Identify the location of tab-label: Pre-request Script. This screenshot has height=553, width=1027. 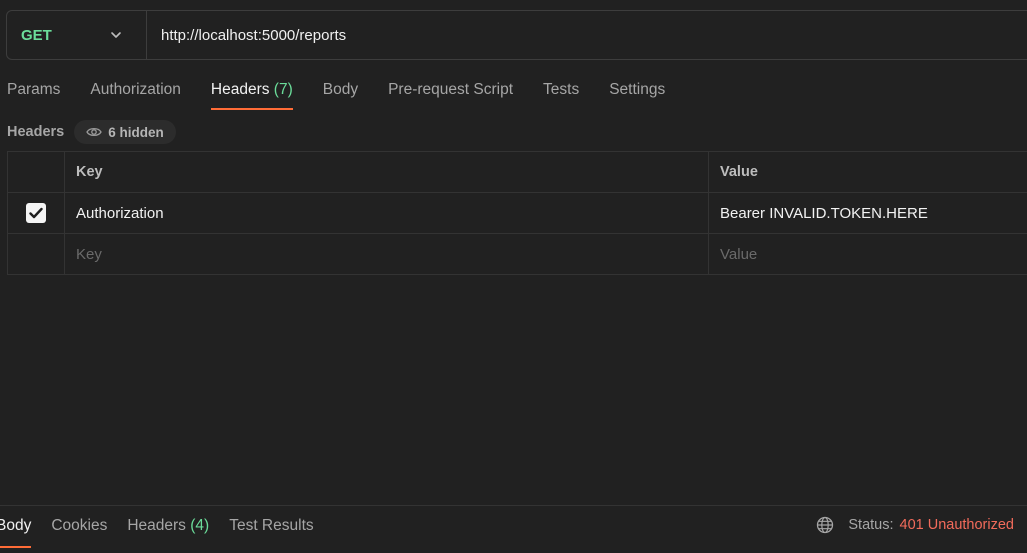
(451, 89).